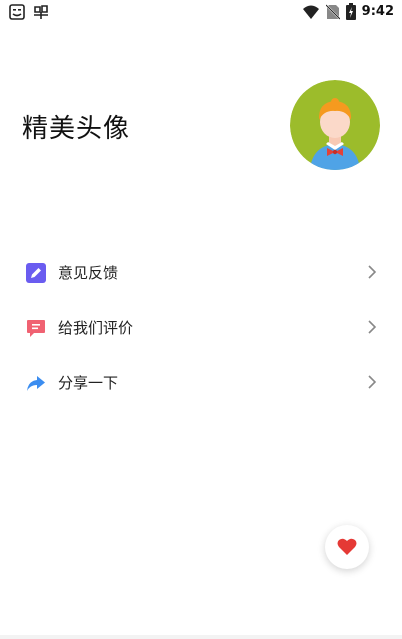 The height and width of the screenshot is (639, 402). I want to click on wifi-icon, so click(310, 12).